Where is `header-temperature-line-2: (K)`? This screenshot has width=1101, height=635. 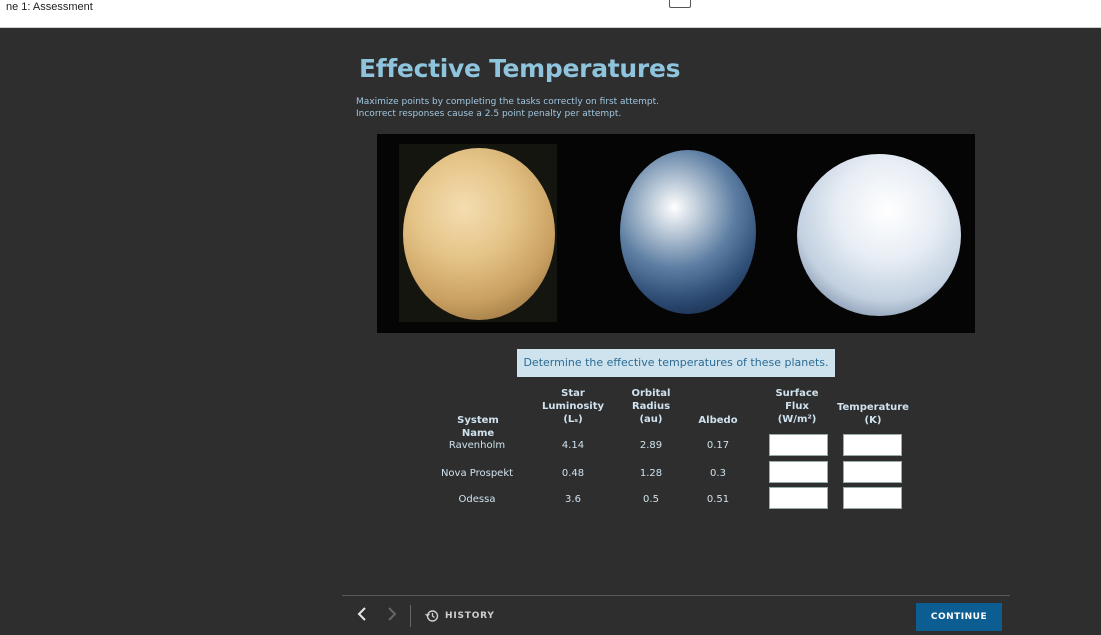
header-temperature-line-2: (K) is located at coordinates (873, 420).